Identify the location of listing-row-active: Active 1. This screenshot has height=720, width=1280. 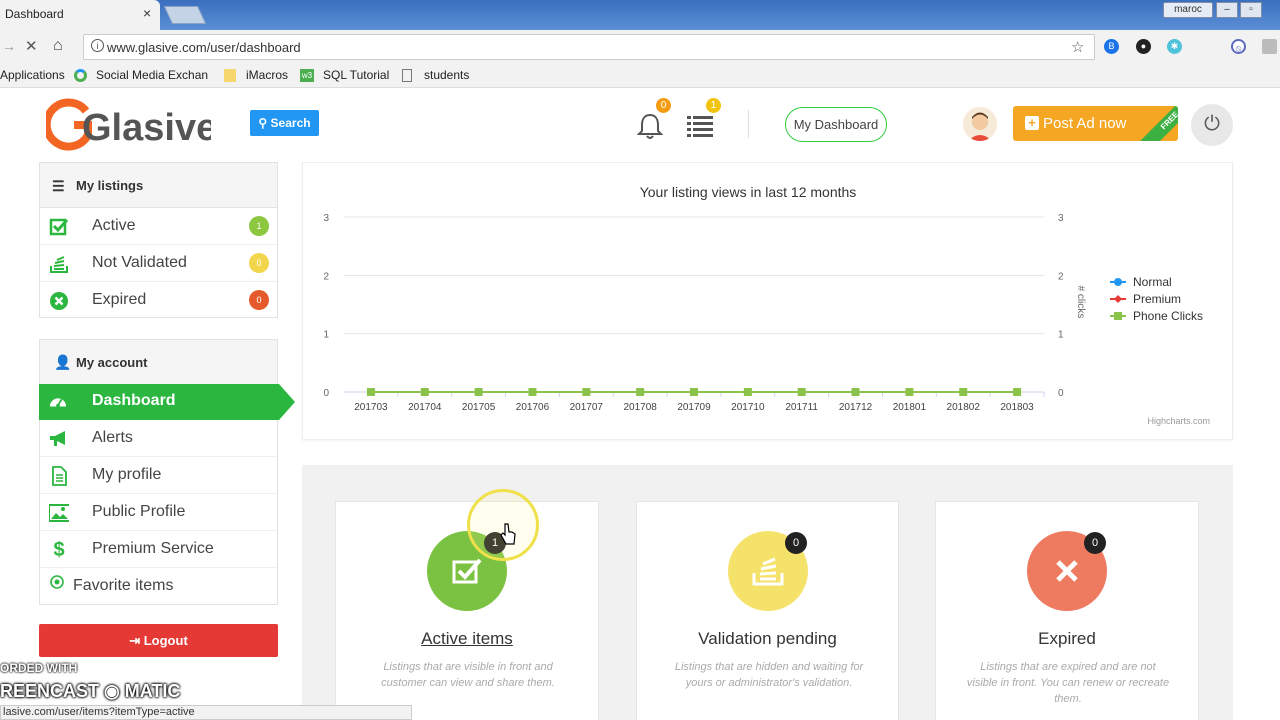
(158, 226).